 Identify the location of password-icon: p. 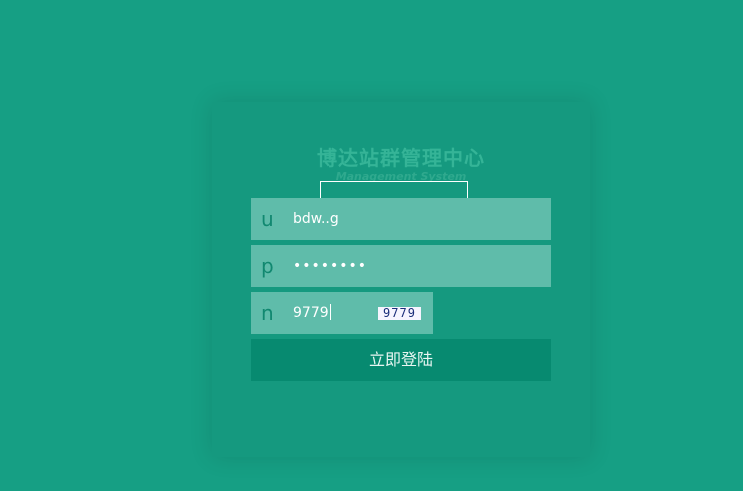
(267, 266).